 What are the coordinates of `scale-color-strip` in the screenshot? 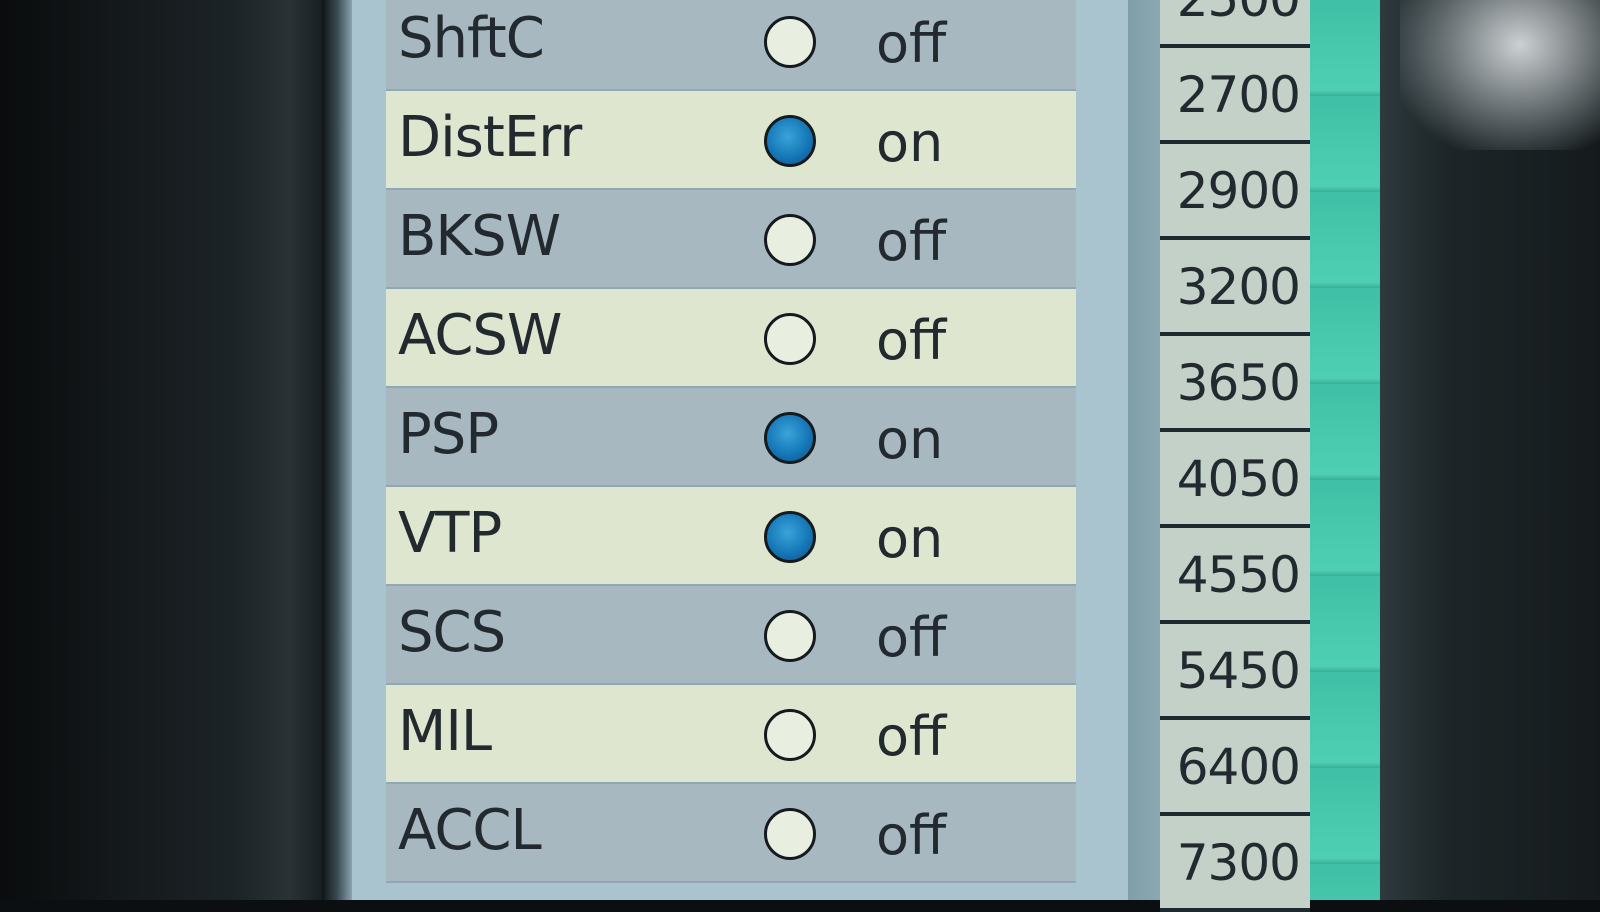 It's located at (1345, 450).